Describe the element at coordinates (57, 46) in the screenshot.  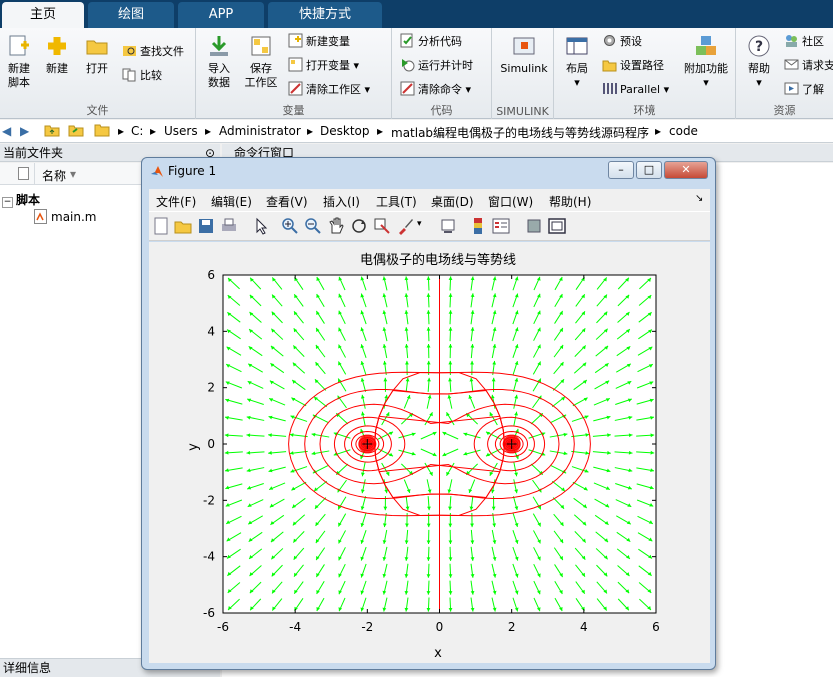
I see `new-icon` at that location.